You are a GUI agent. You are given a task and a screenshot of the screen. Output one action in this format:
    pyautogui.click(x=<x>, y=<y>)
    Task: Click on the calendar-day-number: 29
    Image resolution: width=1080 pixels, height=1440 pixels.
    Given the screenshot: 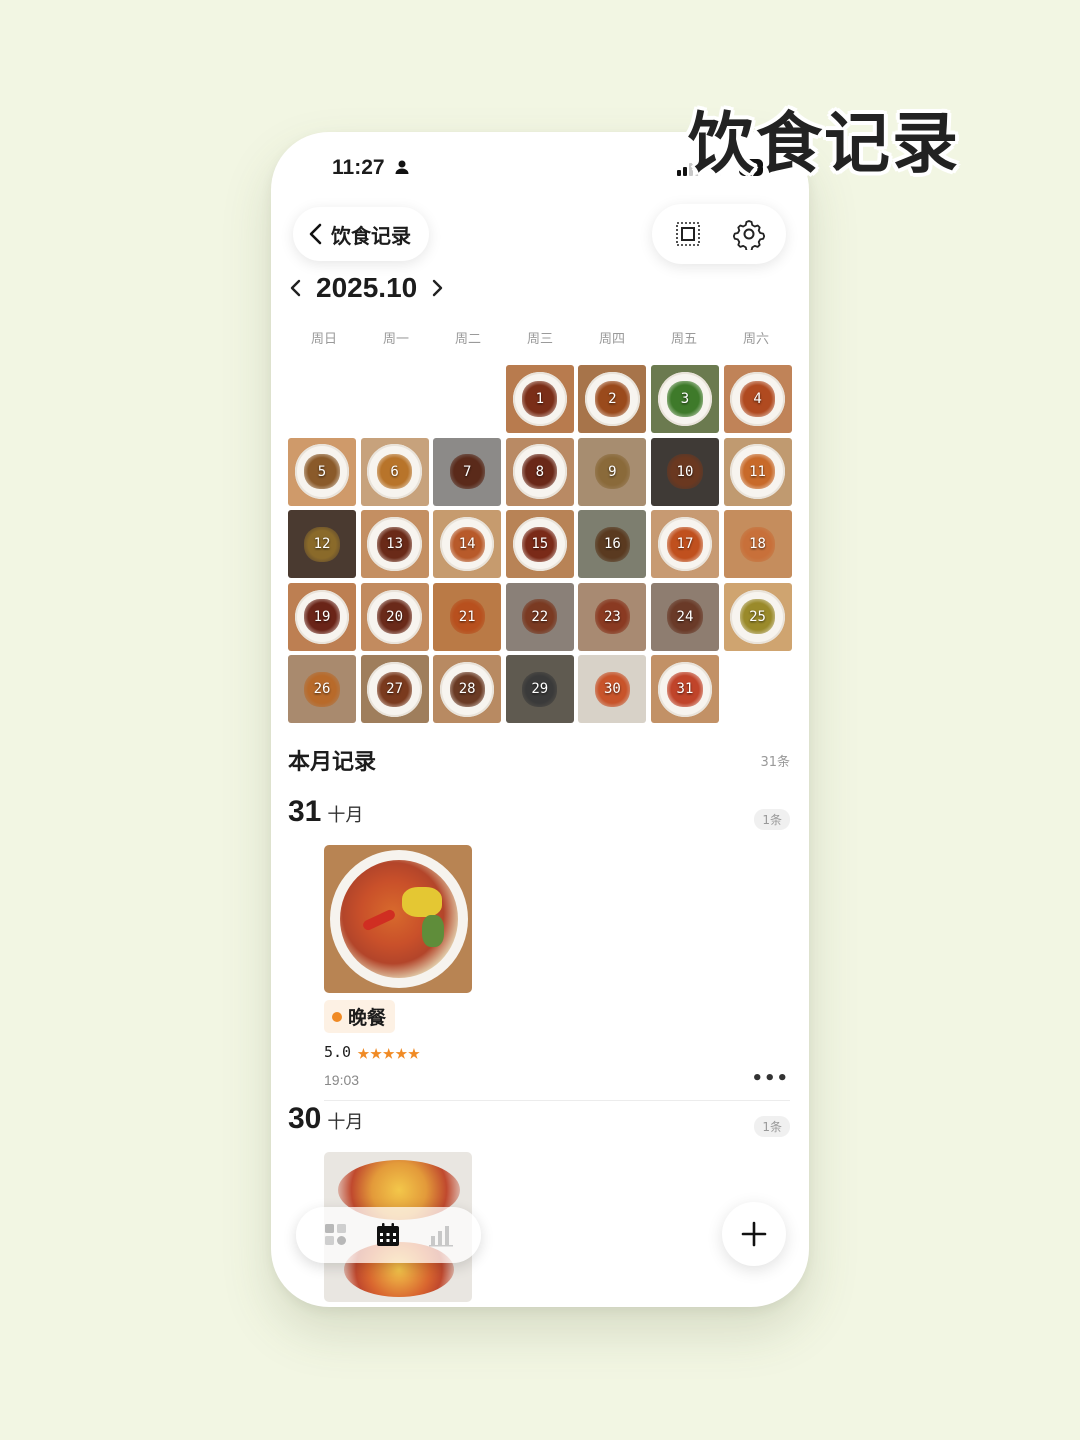 What is the action you would take?
    pyautogui.click(x=540, y=689)
    